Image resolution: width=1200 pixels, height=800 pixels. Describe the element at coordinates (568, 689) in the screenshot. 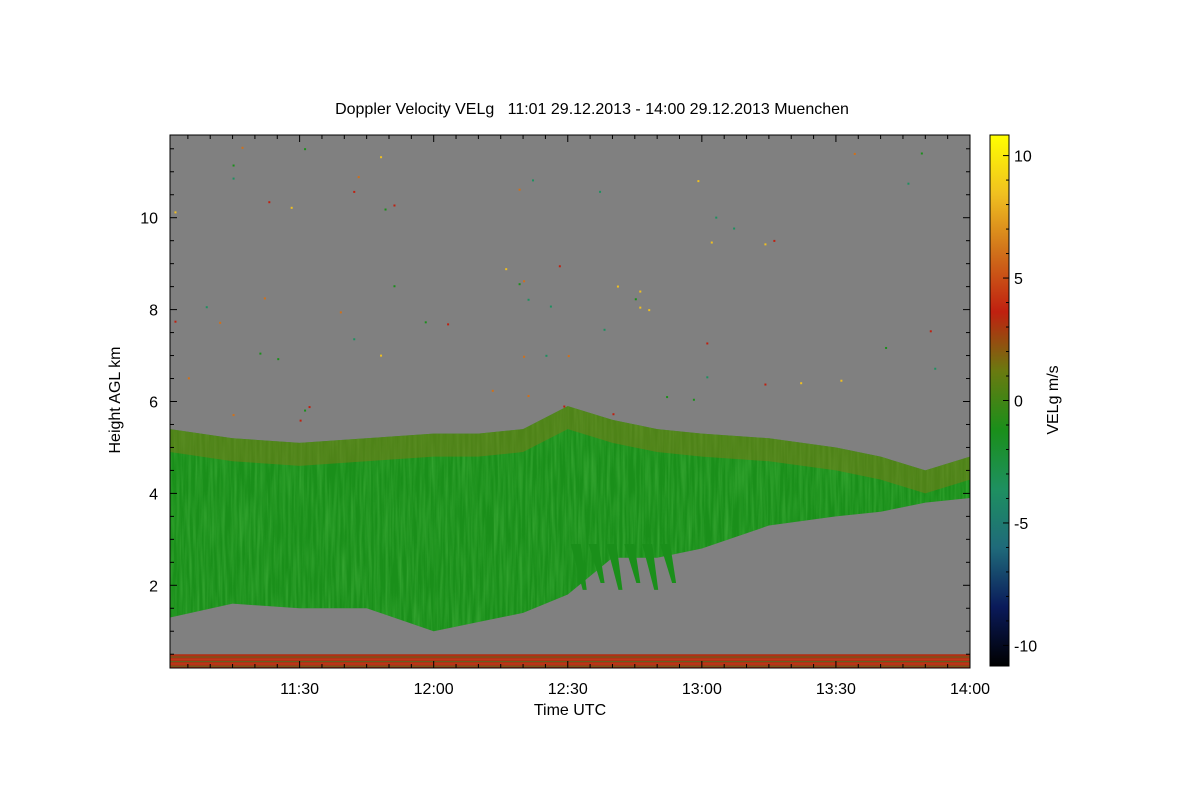

I see `x-tick-label: 12:30` at that location.